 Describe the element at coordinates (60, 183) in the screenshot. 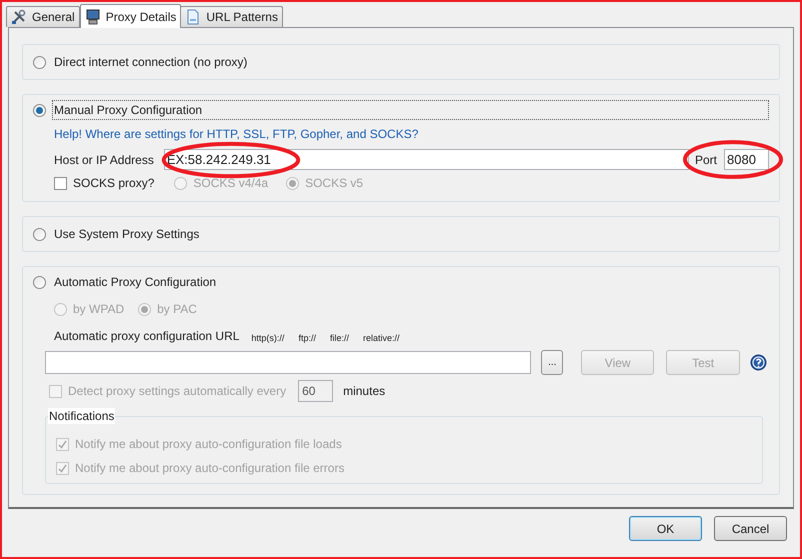

I see `checkbox` at that location.